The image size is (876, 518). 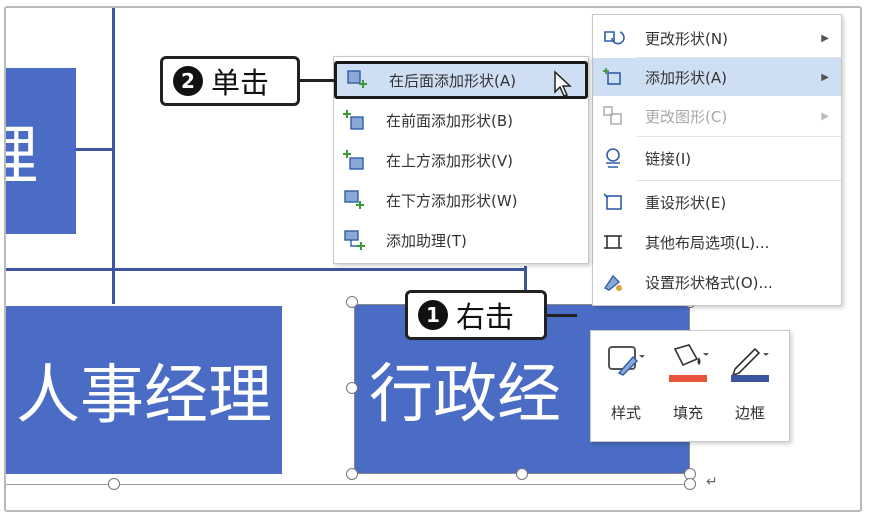 I want to click on layout-options-icon, so click(x=613, y=242).